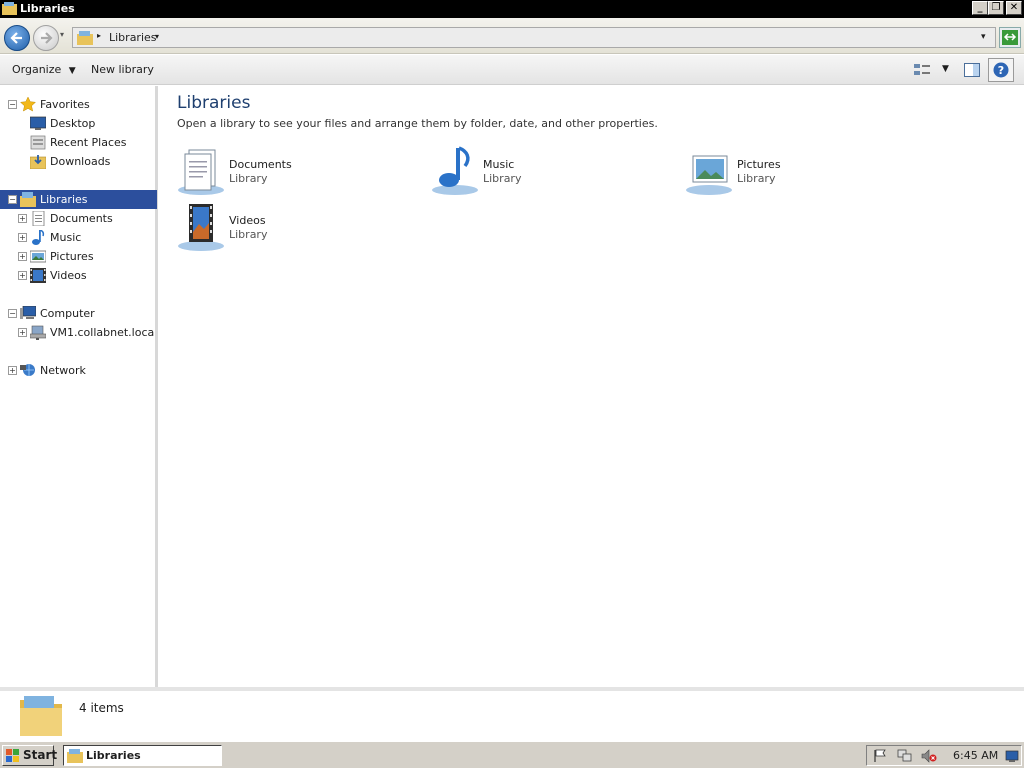 This screenshot has height=768, width=1024. I want to click on system-tray: 6:45 AM, so click(944, 755).